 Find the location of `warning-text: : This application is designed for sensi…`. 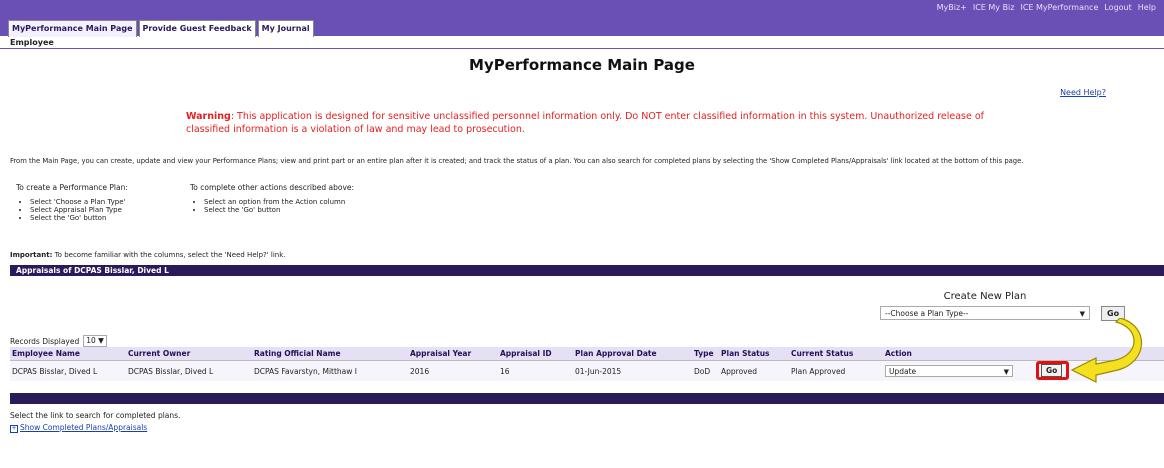

warning-text: : This application is designed for sensi… is located at coordinates (585, 123).